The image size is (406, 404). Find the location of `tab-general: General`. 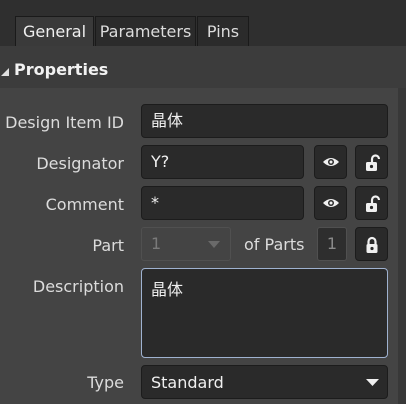

tab-general: General is located at coordinates (54, 31).